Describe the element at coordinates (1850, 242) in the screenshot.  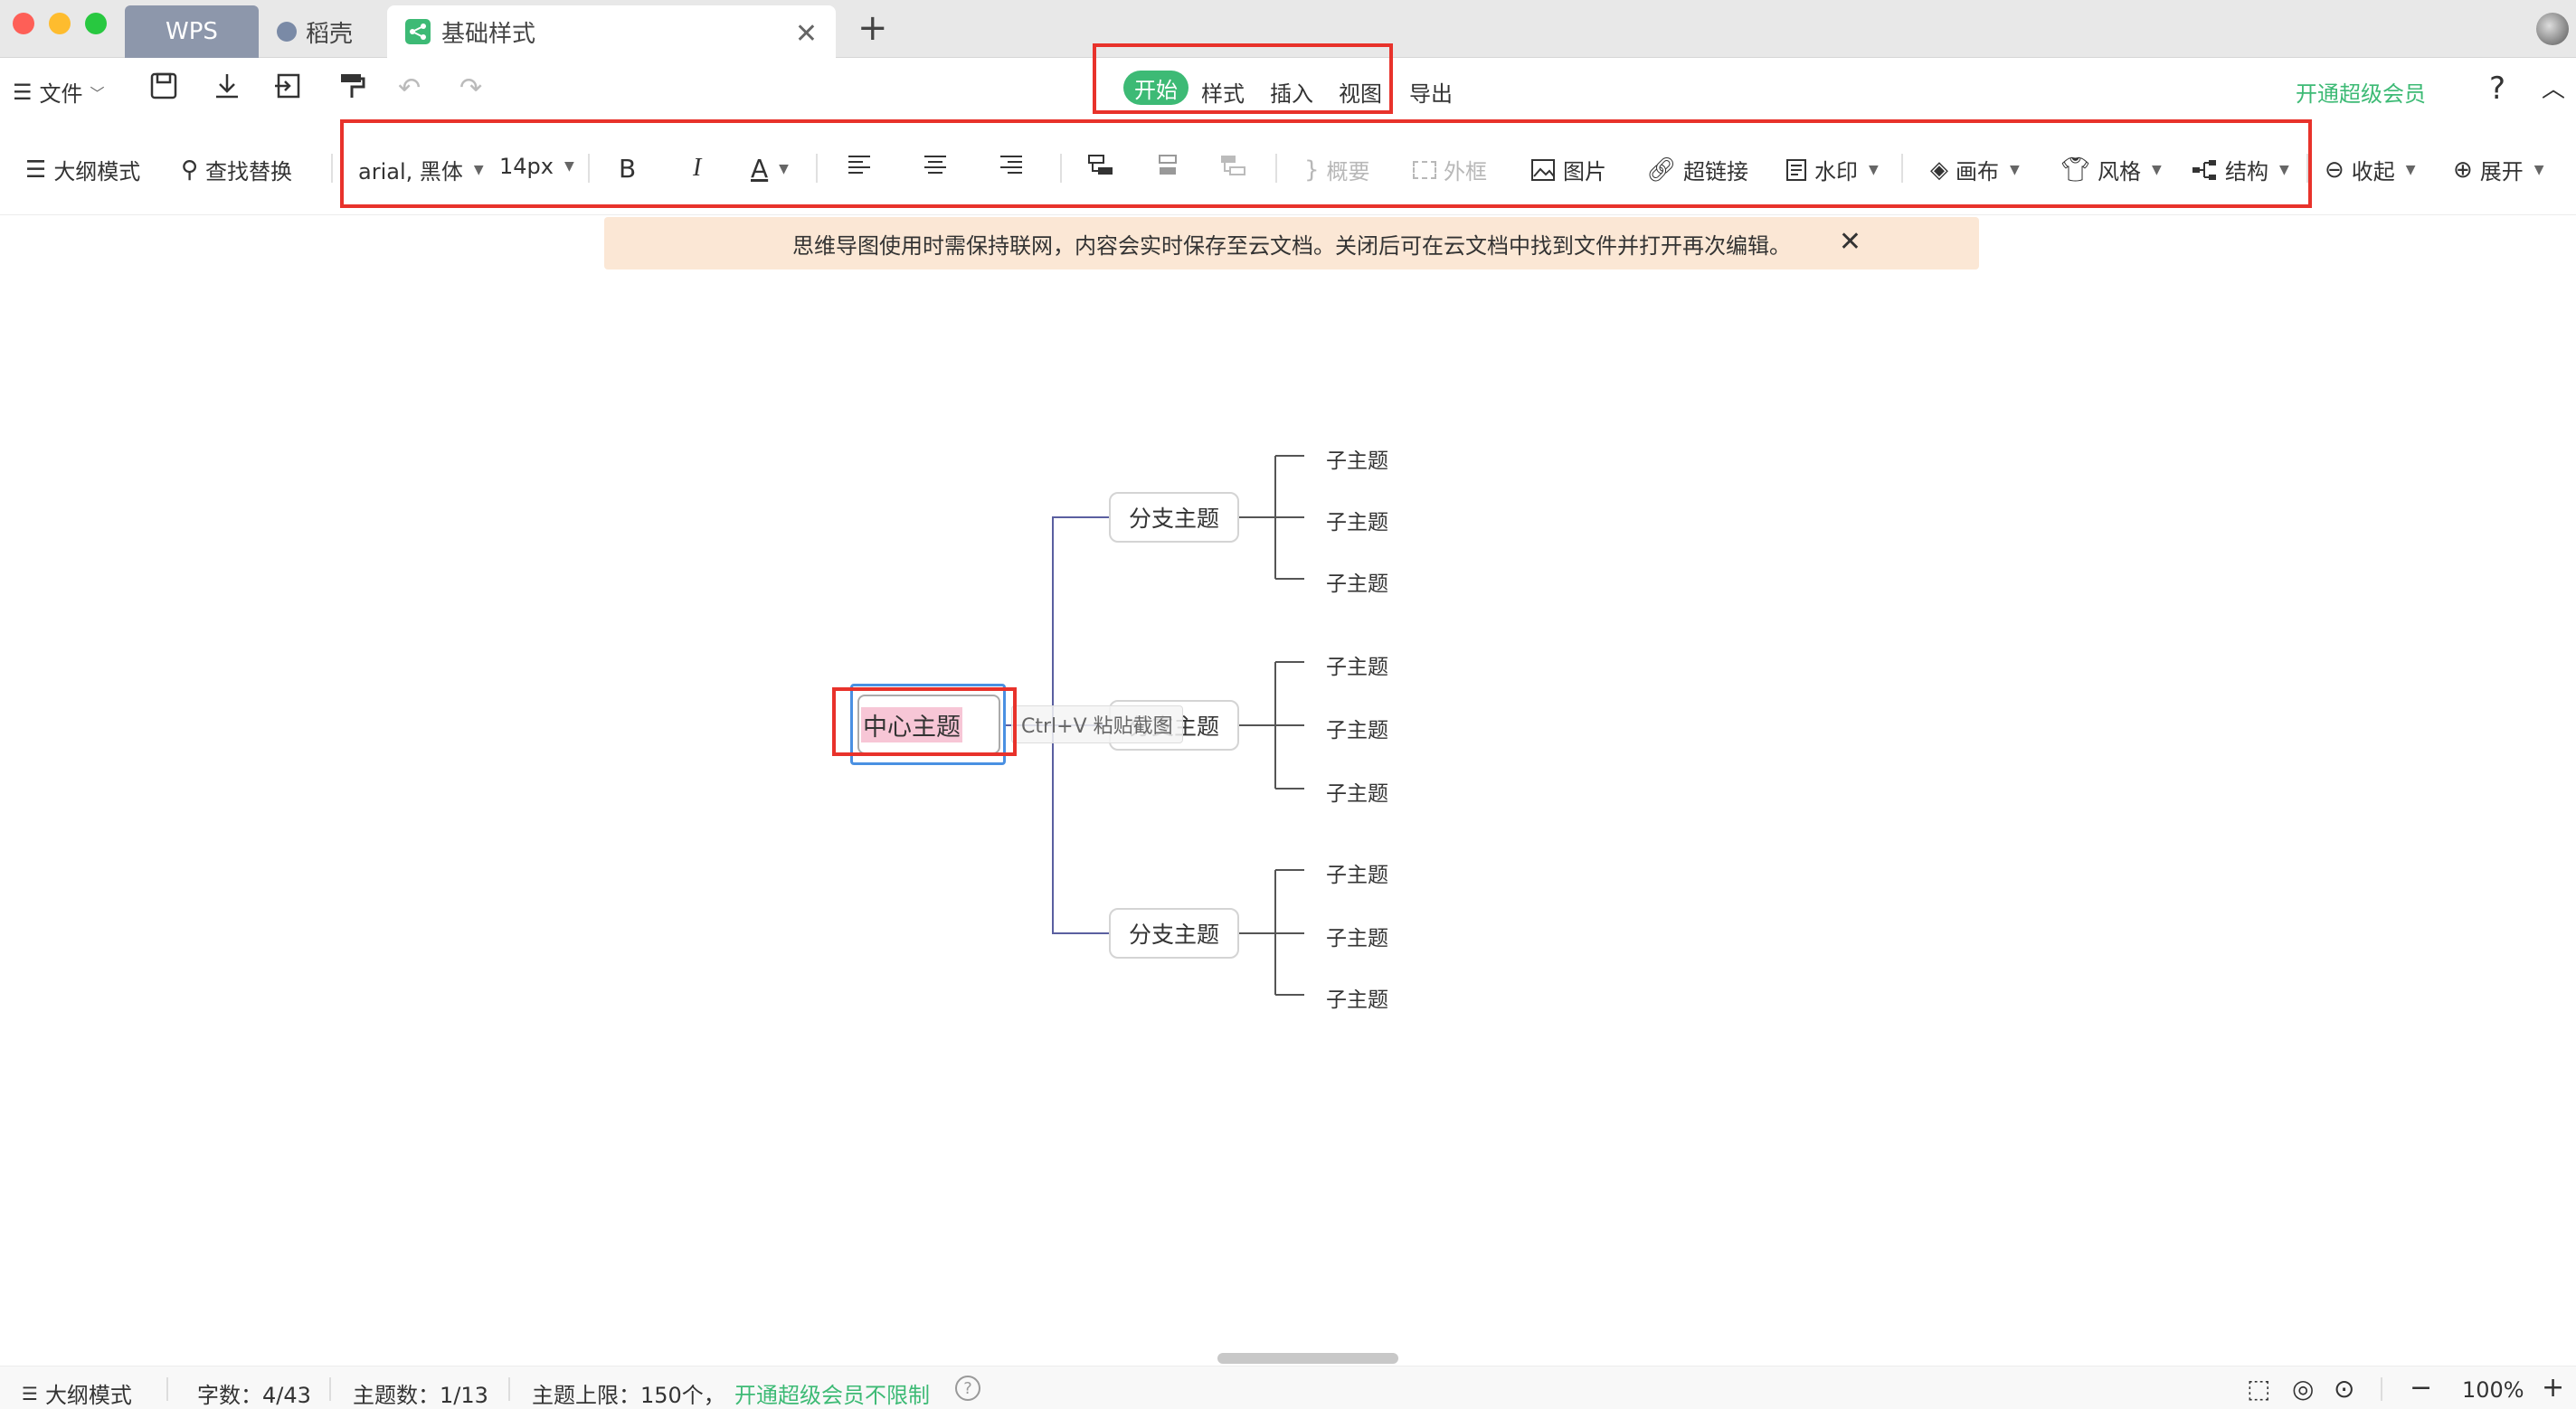
I see `close-notice-icon: ✕` at that location.